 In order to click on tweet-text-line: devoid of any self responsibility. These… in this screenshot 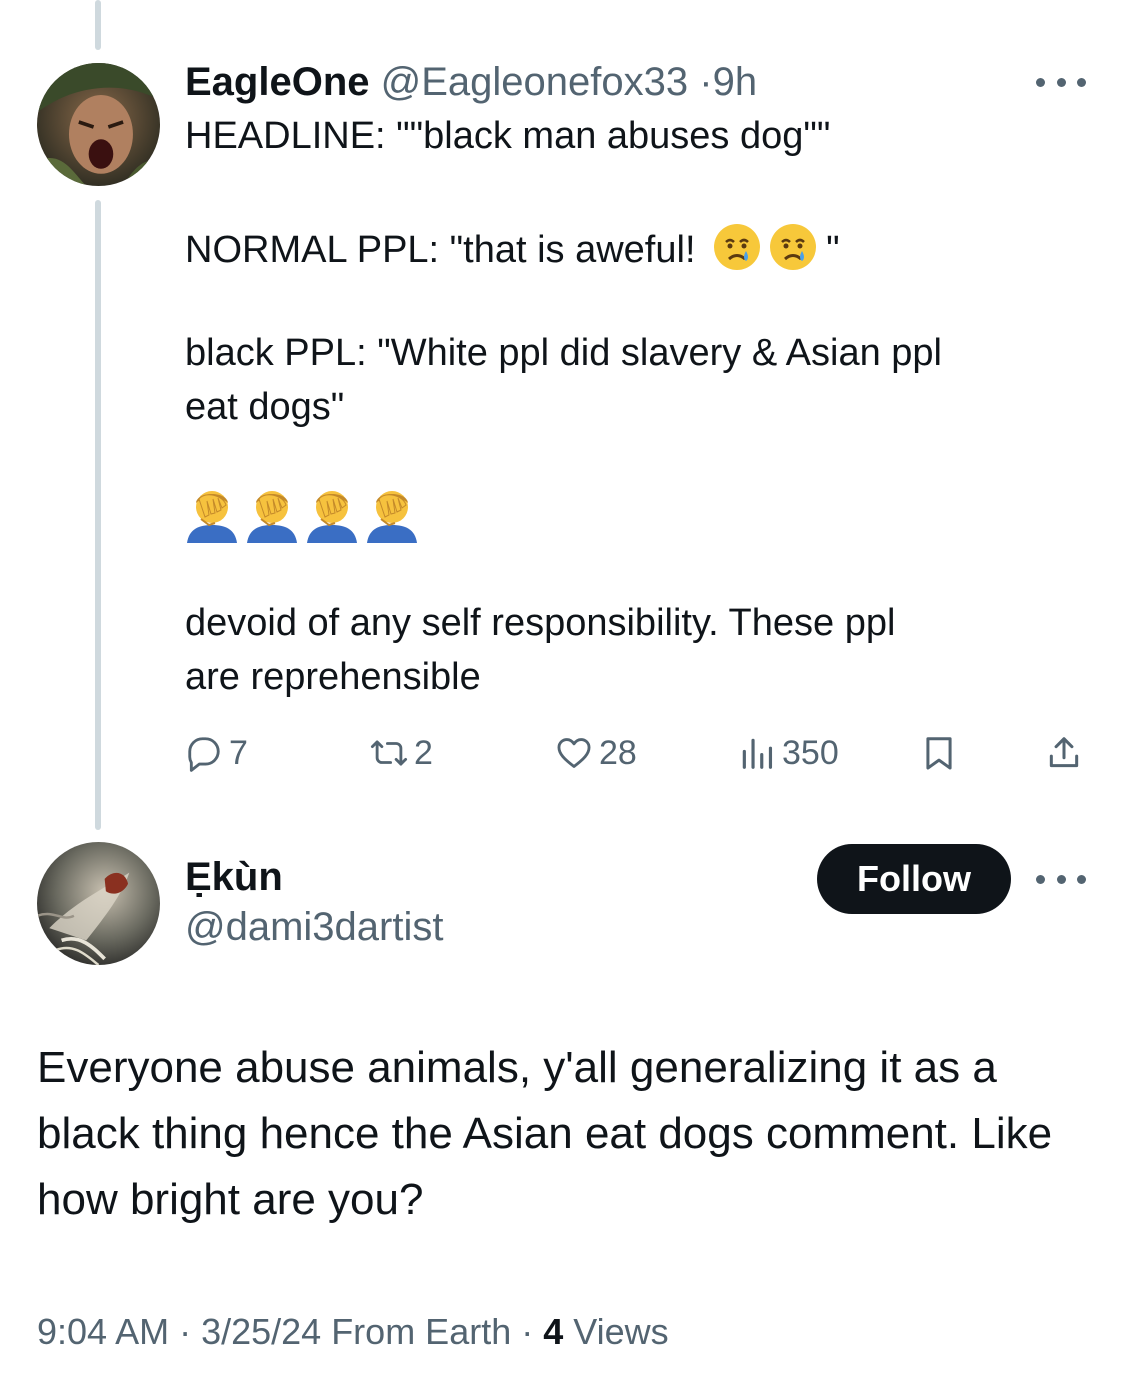, I will do `click(540, 623)`.